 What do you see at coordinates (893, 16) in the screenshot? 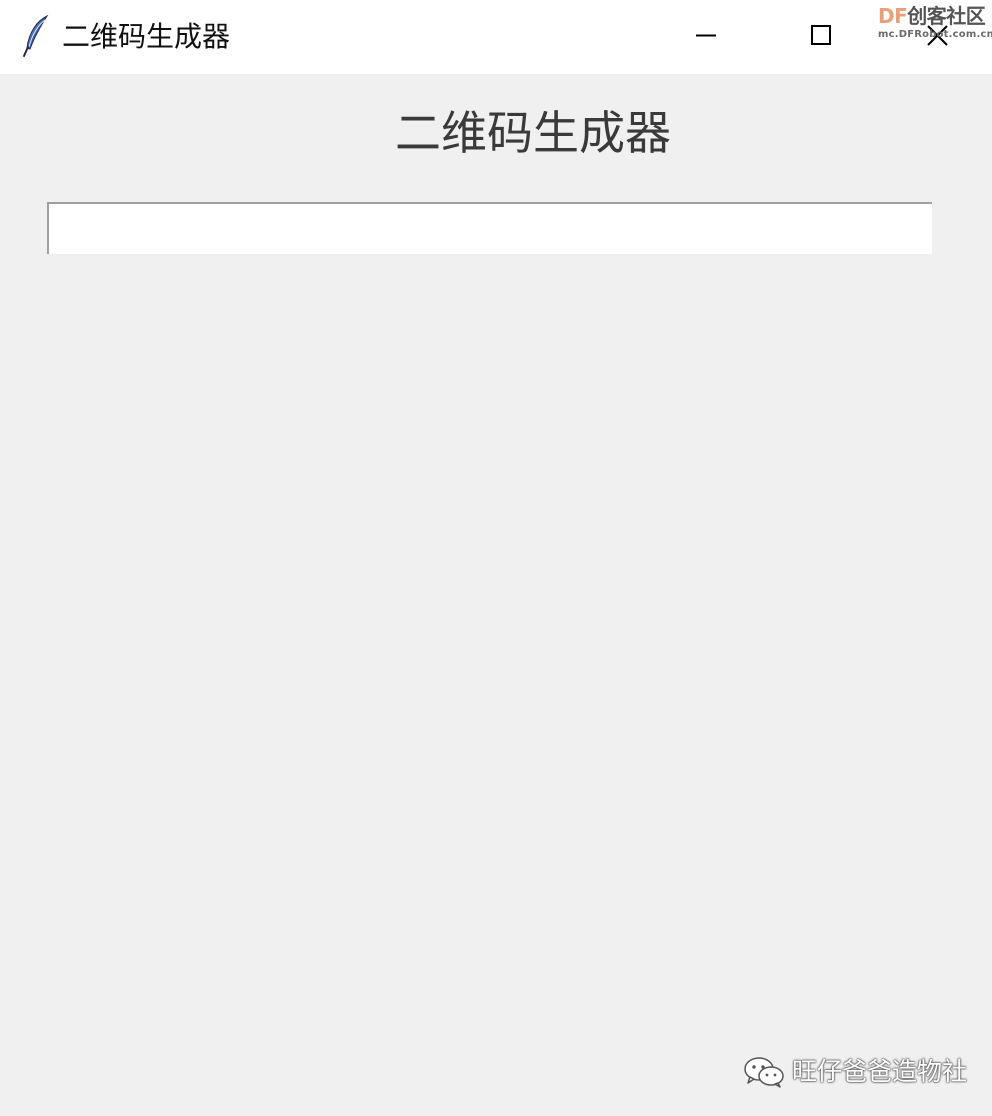
I see `watermark-brand-accent: DF` at bounding box center [893, 16].